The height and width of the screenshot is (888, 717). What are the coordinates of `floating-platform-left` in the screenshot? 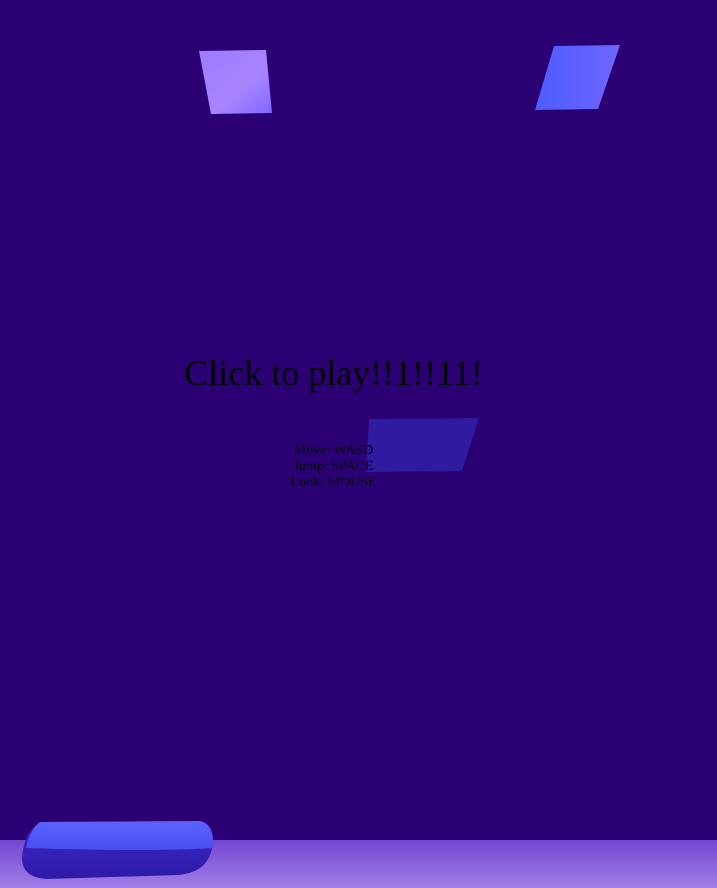 It's located at (235, 82).